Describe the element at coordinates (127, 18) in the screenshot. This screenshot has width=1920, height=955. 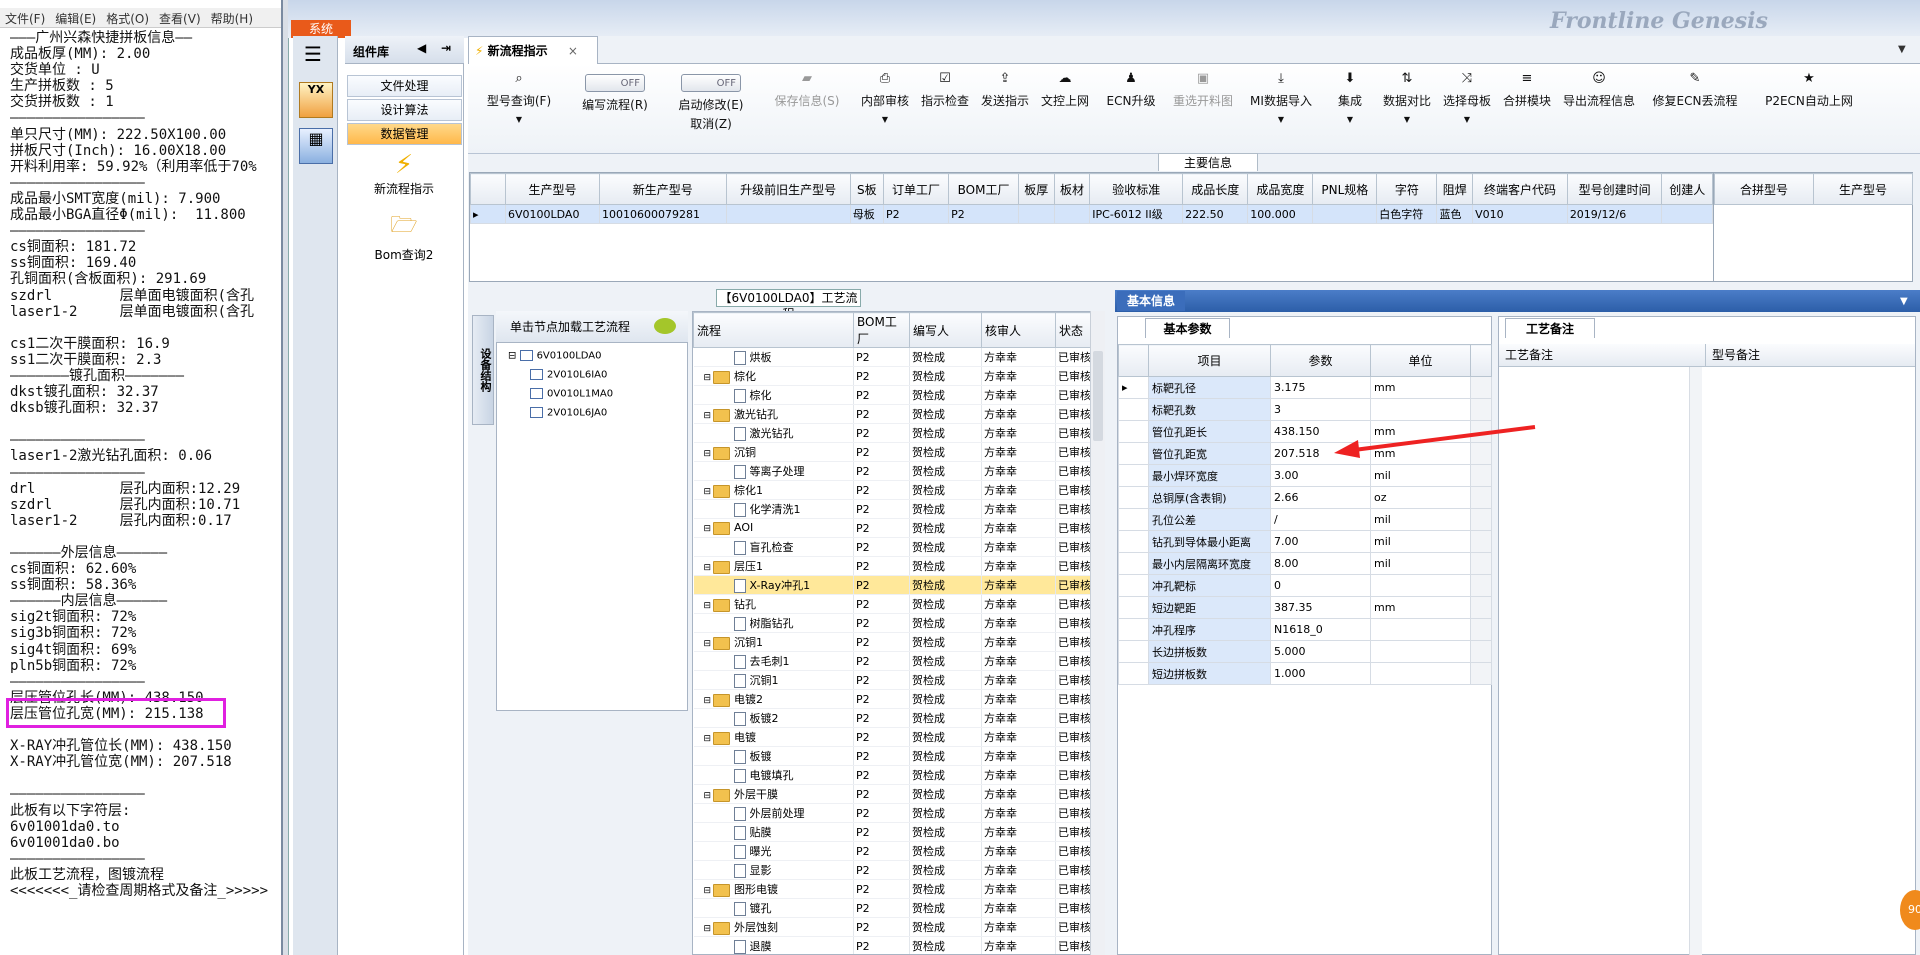
I see `menu-item: 格式(O)` at that location.